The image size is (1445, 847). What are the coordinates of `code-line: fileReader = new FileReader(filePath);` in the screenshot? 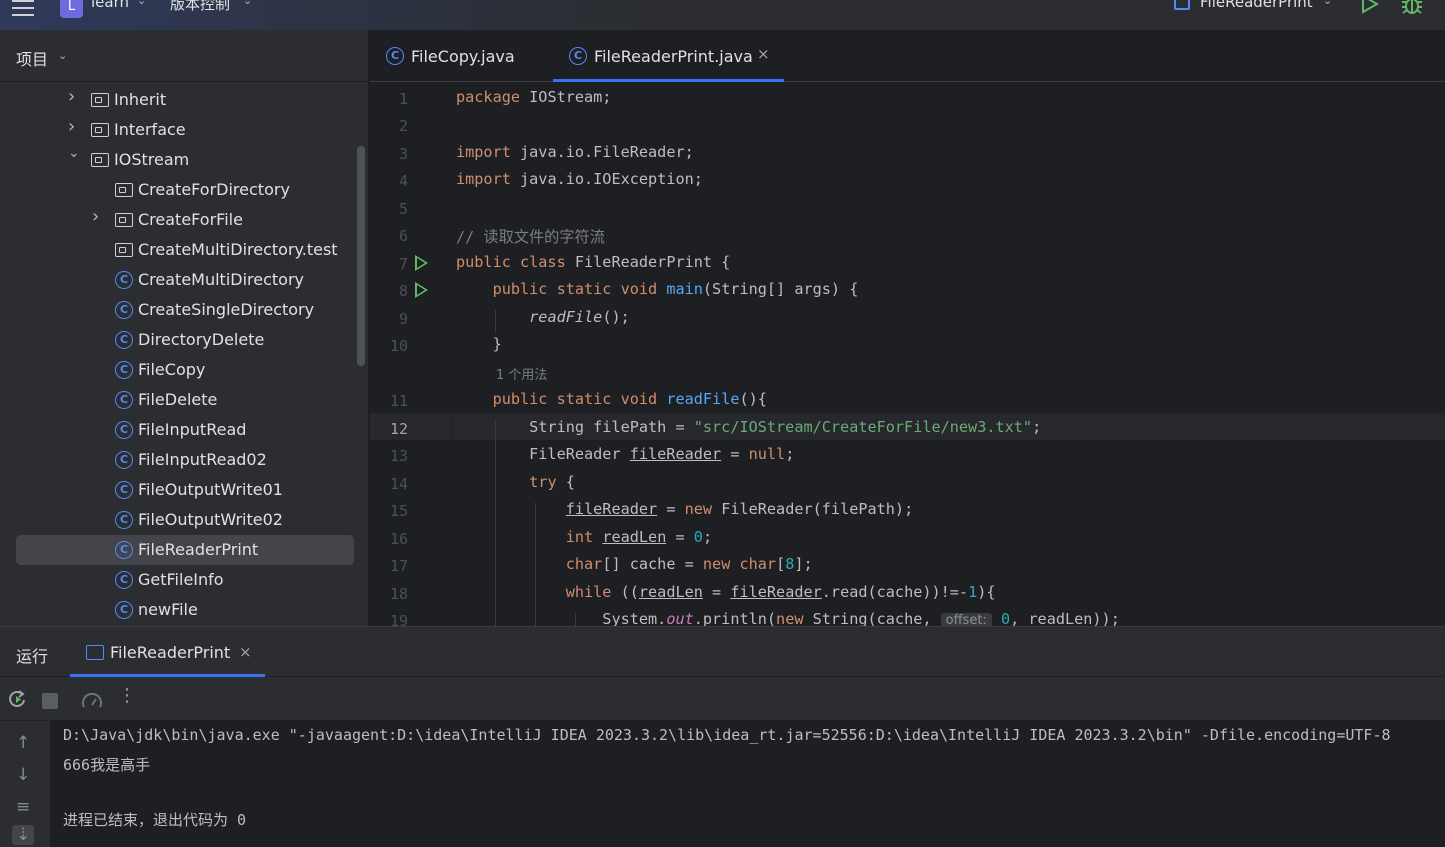 It's located at (739, 509).